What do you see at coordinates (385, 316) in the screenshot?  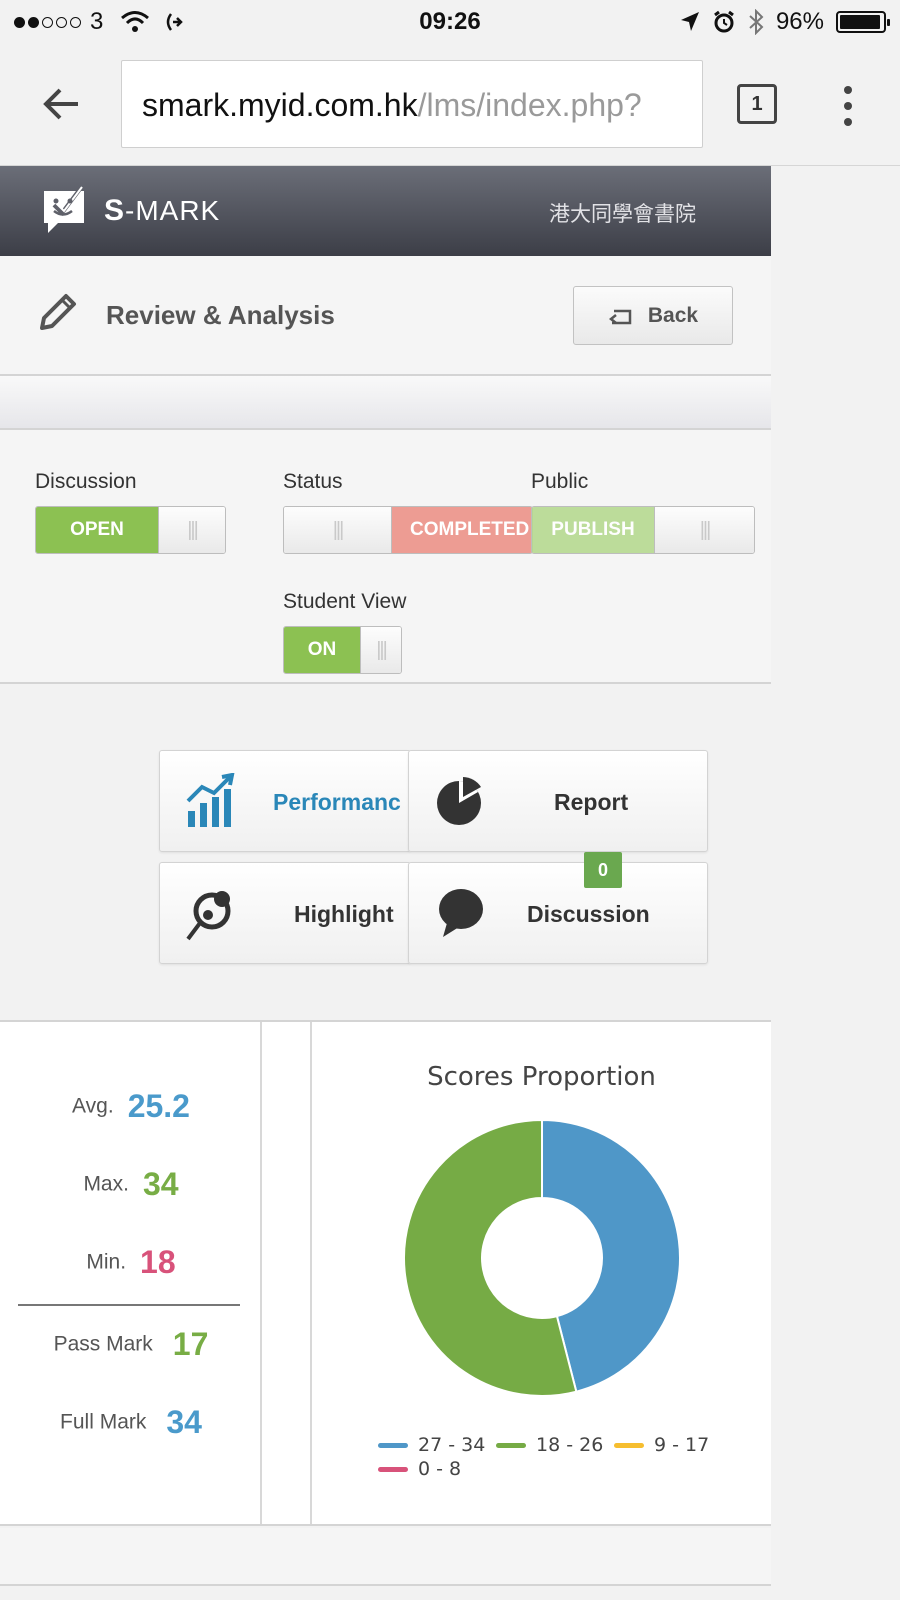 I see `page-header: Review & Analysis Back` at bounding box center [385, 316].